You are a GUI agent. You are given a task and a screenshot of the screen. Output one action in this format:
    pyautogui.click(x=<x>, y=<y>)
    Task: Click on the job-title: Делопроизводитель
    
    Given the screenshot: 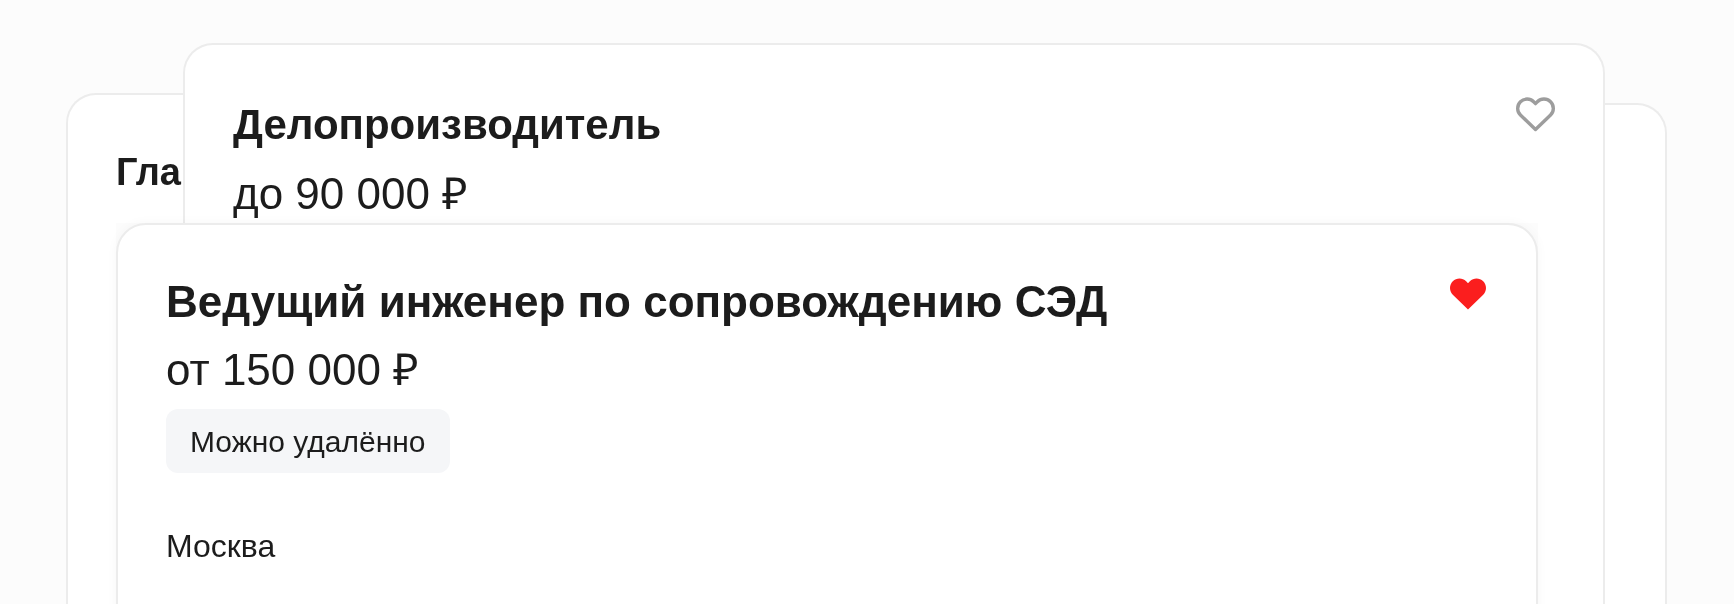 What is the action you would take?
    pyautogui.click(x=447, y=125)
    